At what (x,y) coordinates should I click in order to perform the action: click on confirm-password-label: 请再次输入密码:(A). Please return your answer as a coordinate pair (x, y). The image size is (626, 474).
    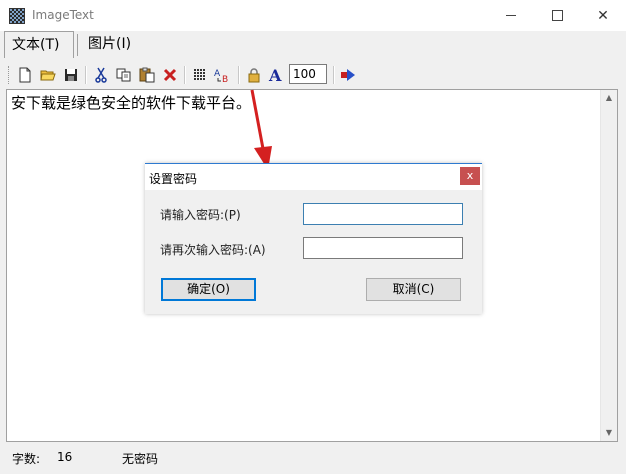
    Looking at the image, I should click on (213, 250).